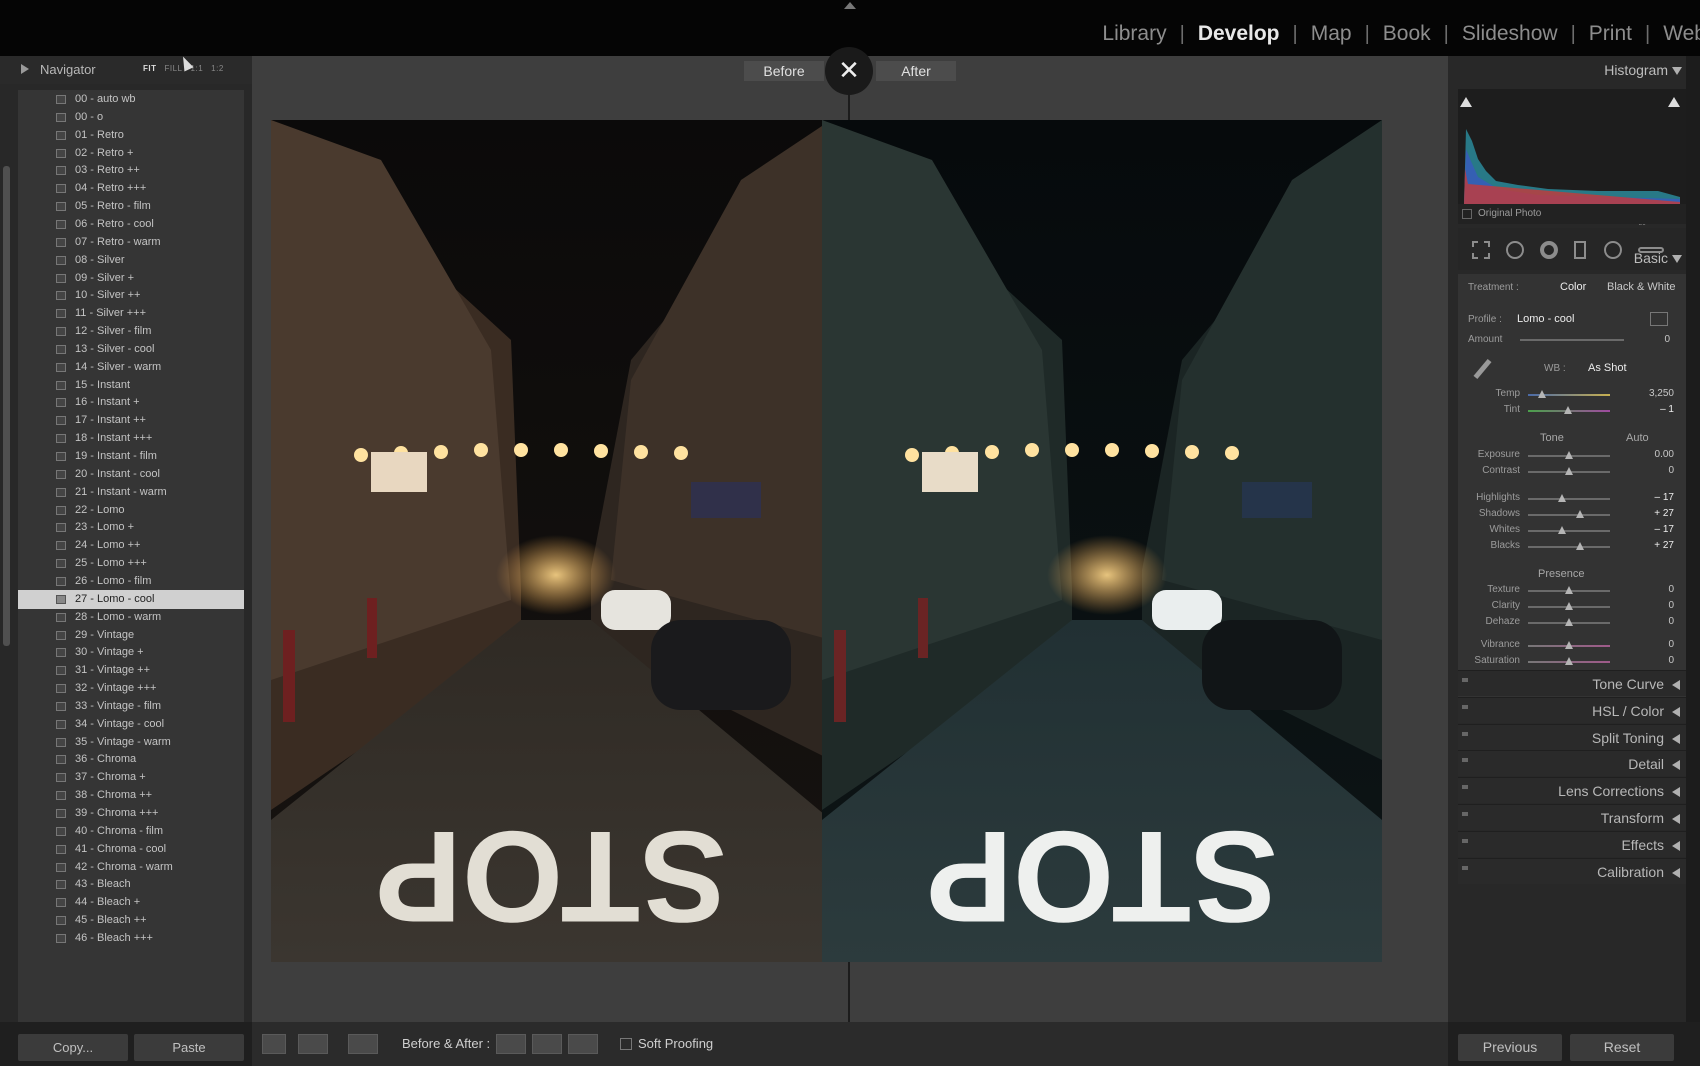 This screenshot has height=1066, width=1700. I want to click on before-after-view-icon, so click(363, 1044).